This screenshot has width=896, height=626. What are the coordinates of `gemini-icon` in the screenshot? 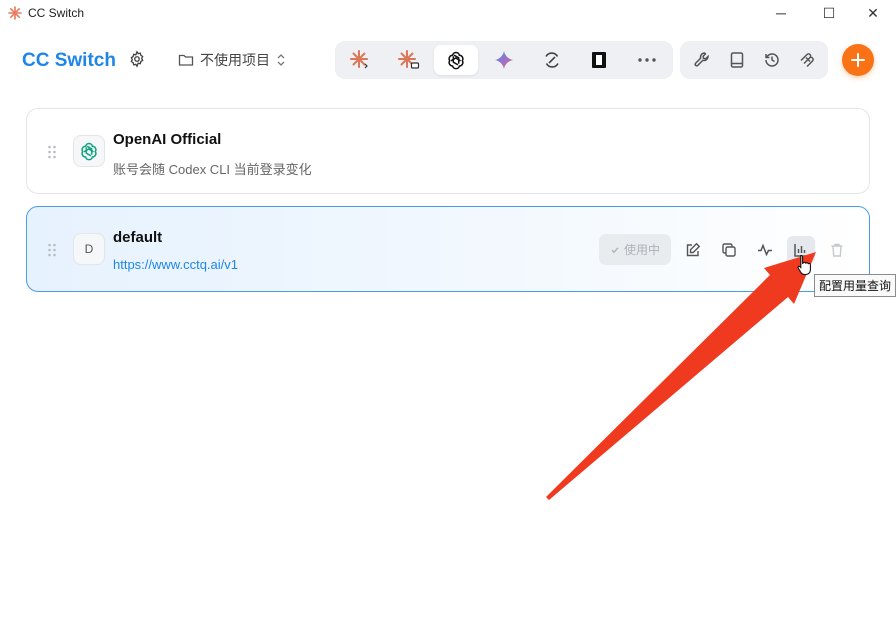 It's located at (504, 60).